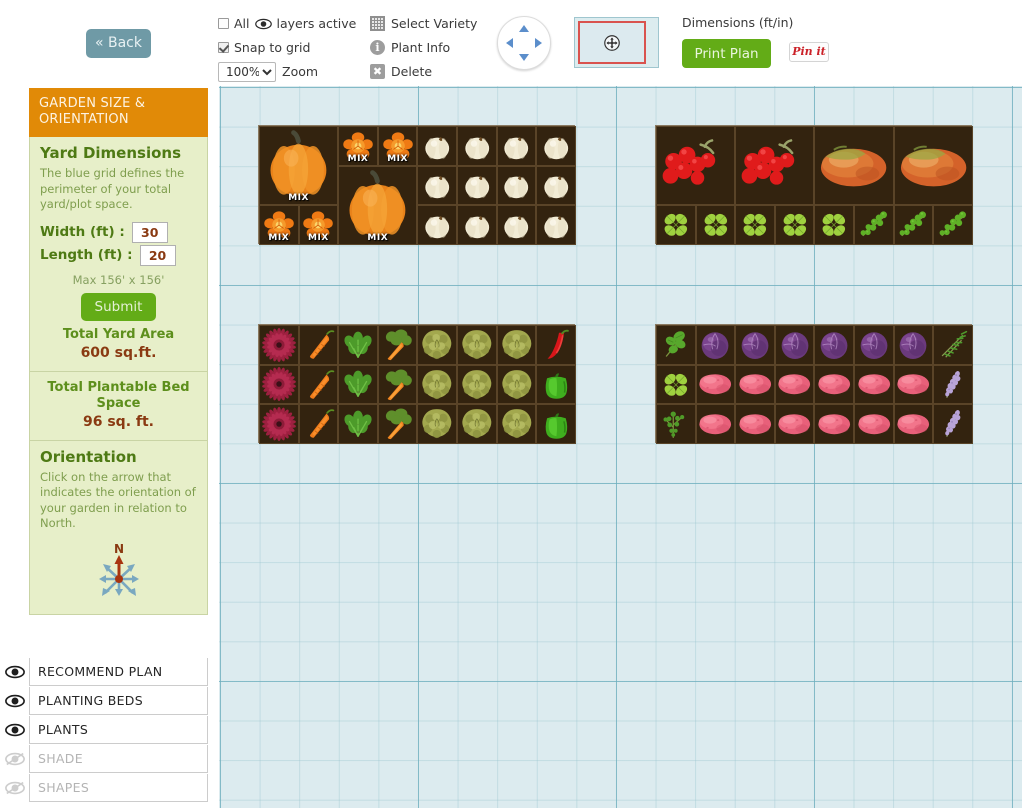 The image size is (1022, 808). I want to click on layer-name-shade: SHADE, so click(118, 759).